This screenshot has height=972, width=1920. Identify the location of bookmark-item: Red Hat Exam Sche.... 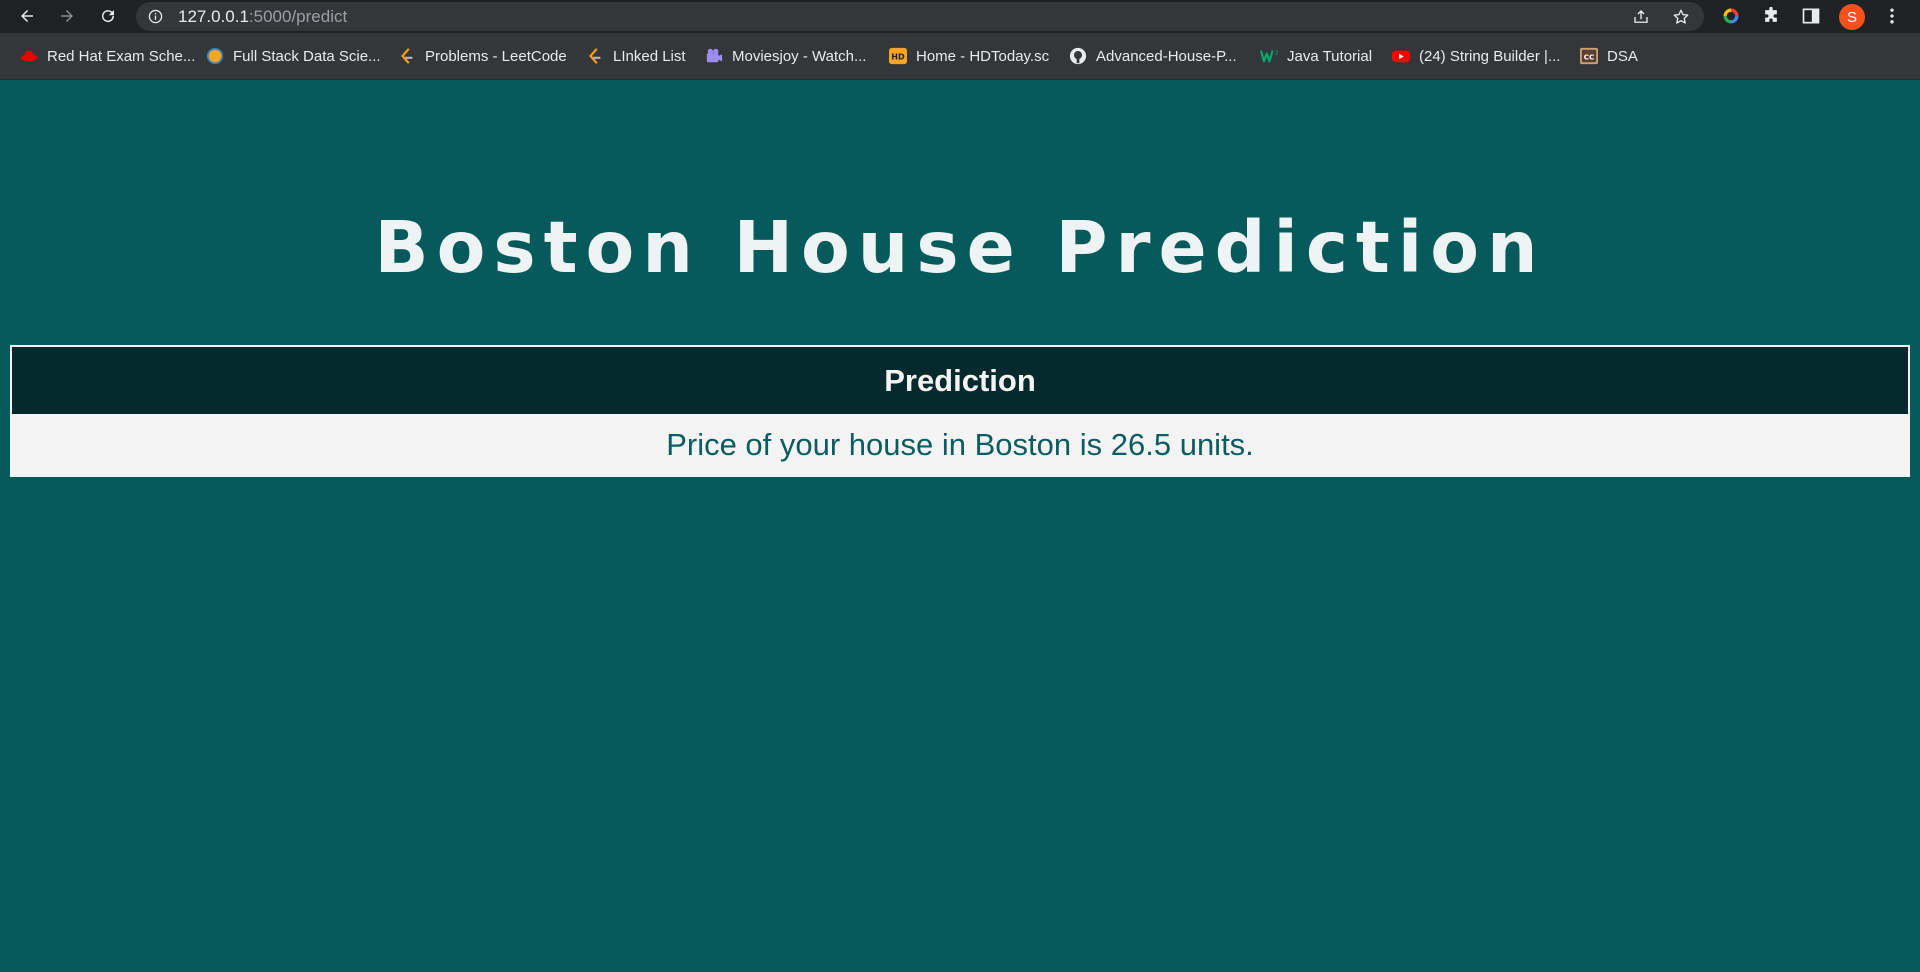
(107, 56).